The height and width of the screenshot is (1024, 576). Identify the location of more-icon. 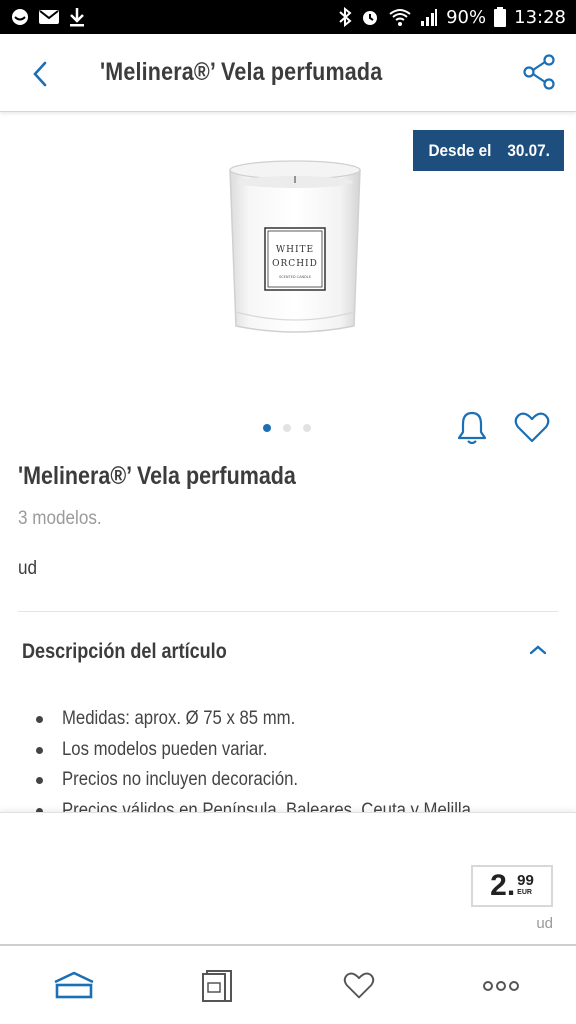
(501, 986).